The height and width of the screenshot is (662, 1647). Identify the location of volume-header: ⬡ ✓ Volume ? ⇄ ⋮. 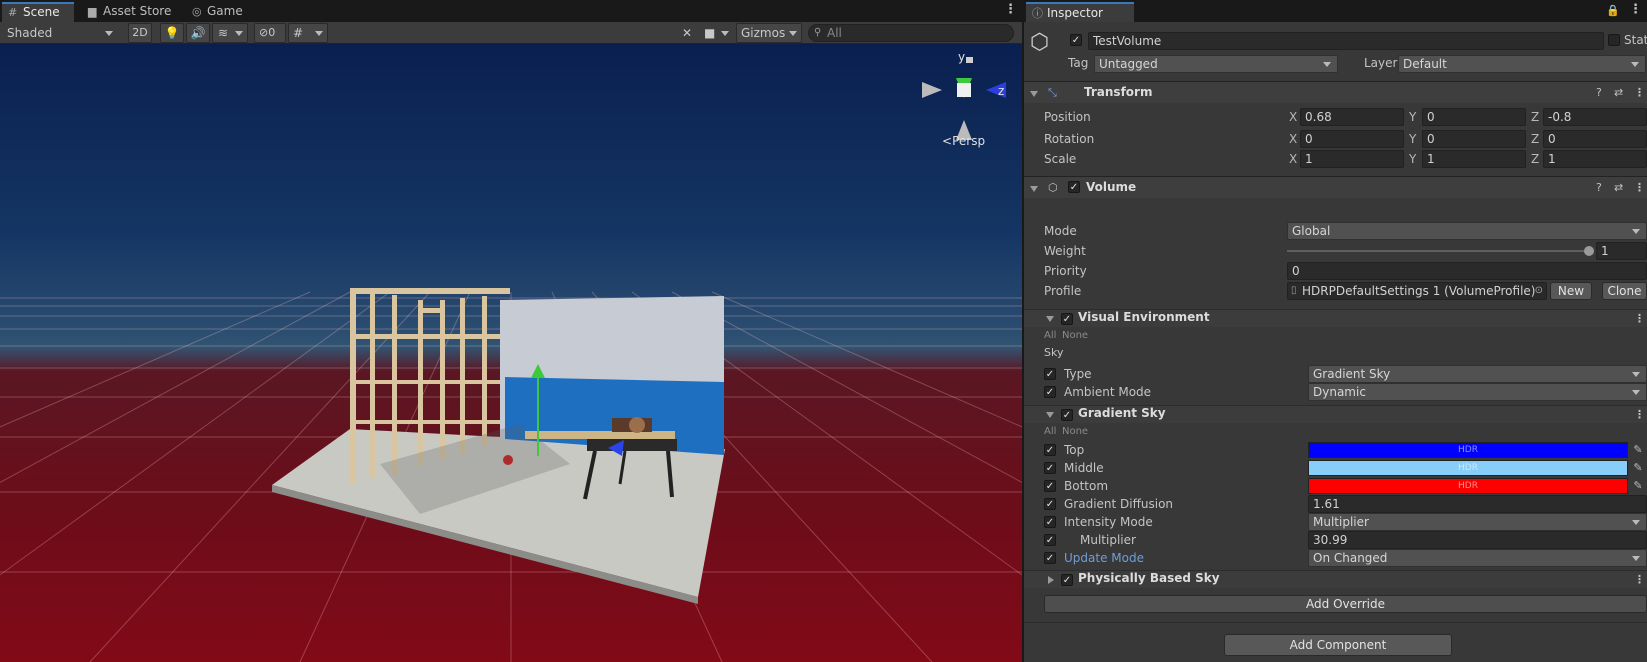
(1335, 187).